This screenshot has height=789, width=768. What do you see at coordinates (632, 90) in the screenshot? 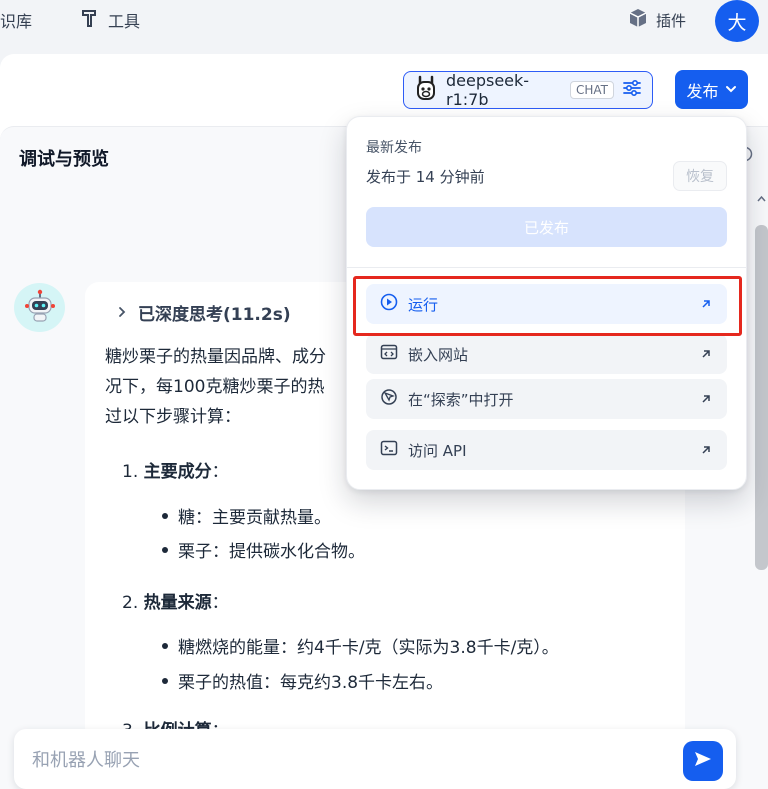
I see `settings-sliders-icon` at bounding box center [632, 90].